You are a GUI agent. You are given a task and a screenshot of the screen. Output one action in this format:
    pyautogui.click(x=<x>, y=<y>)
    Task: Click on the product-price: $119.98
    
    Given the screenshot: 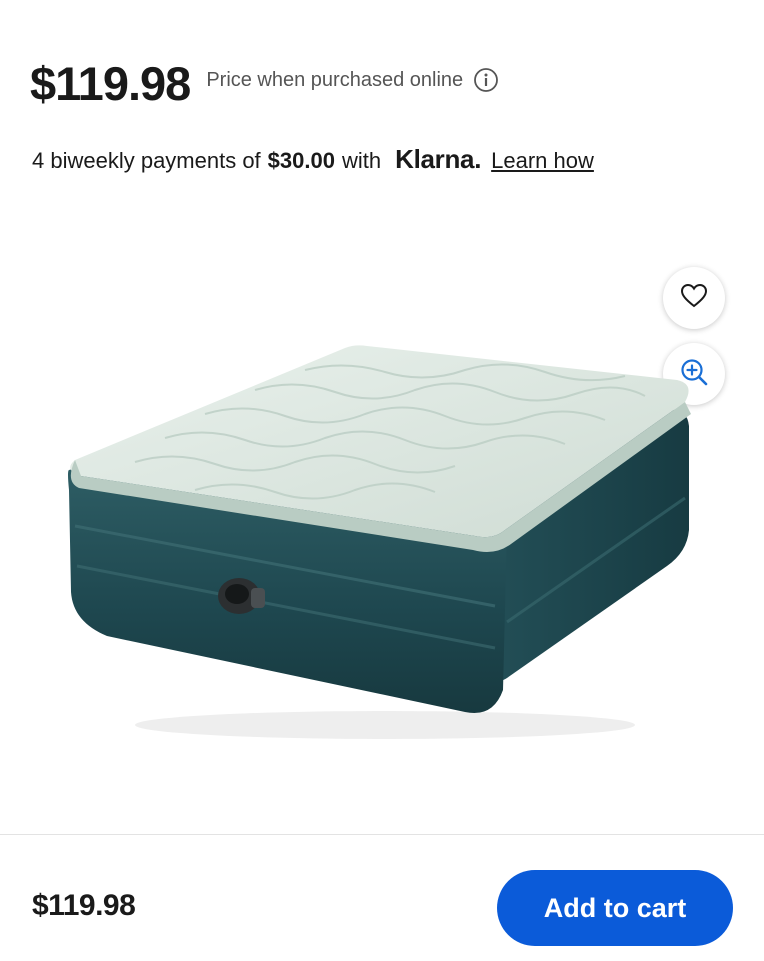 What is the action you would take?
    pyautogui.click(x=110, y=83)
    